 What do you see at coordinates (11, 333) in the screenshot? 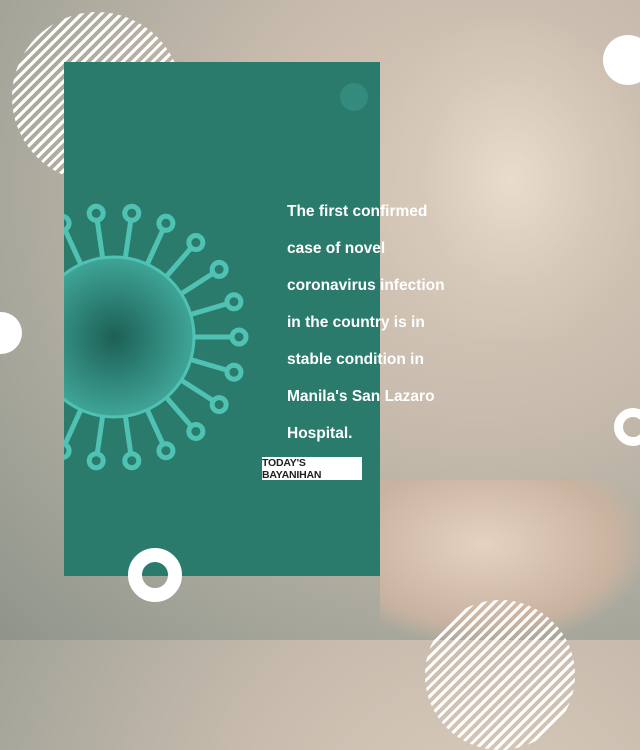
I see `white-half-circle-decoration` at bounding box center [11, 333].